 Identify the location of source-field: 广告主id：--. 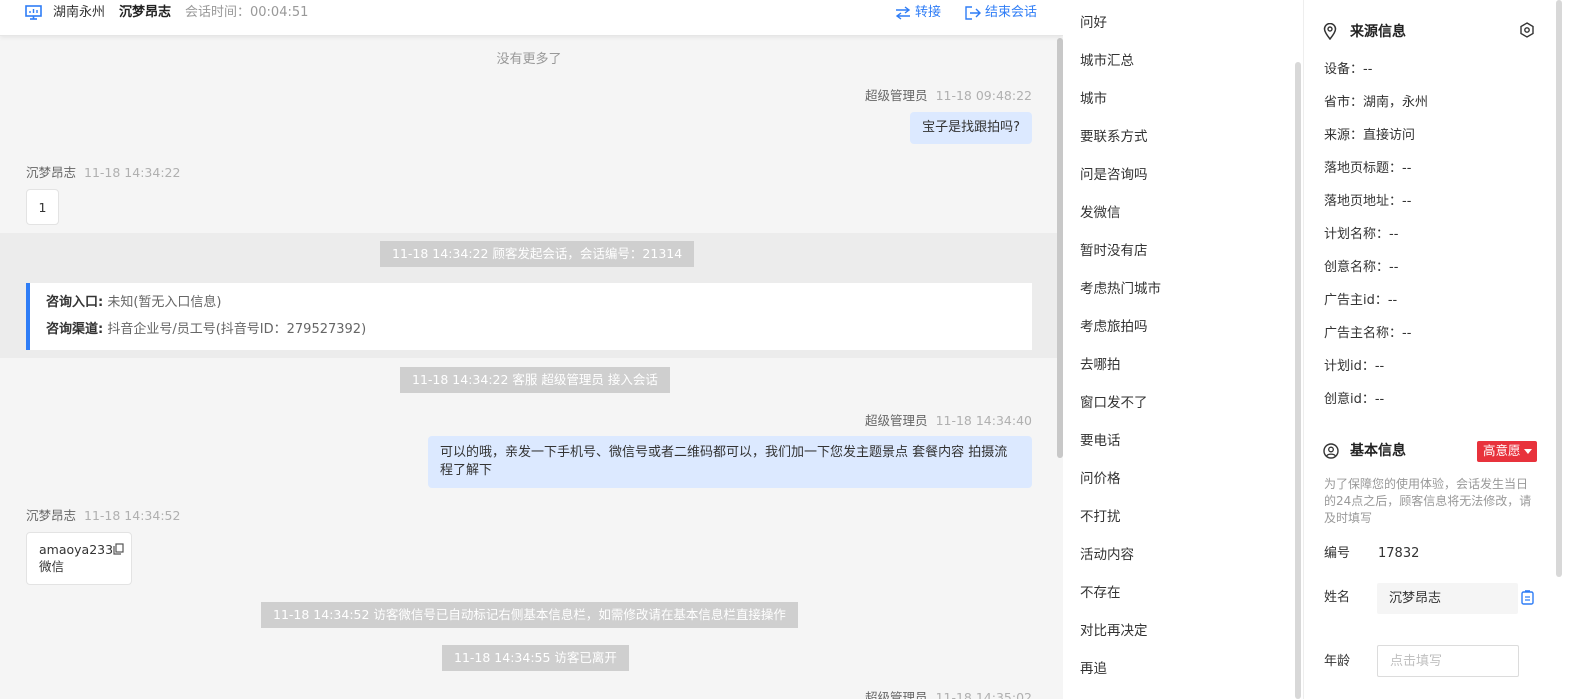
(1361, 300).